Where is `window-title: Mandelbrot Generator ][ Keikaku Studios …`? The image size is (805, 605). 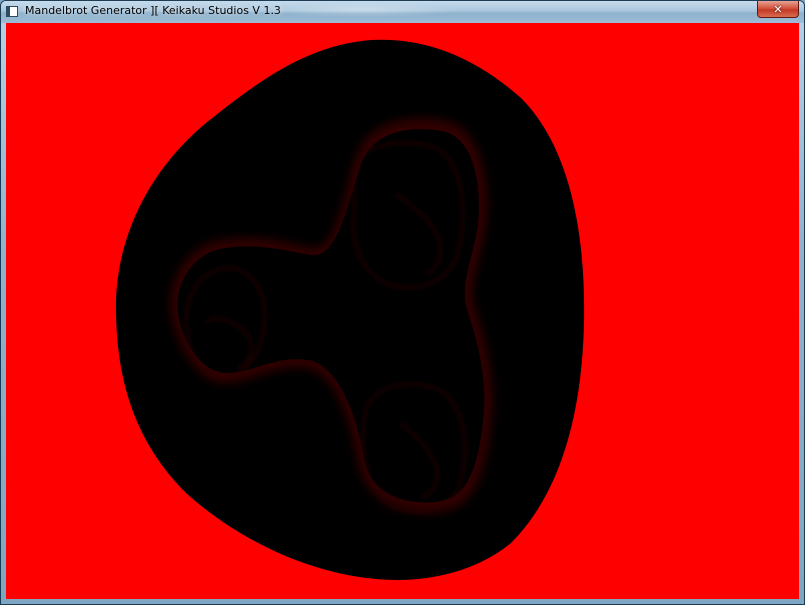 window-title: Mandelbrot Generator ][ Keikaku Studios … is located at coordinates (153, 10).